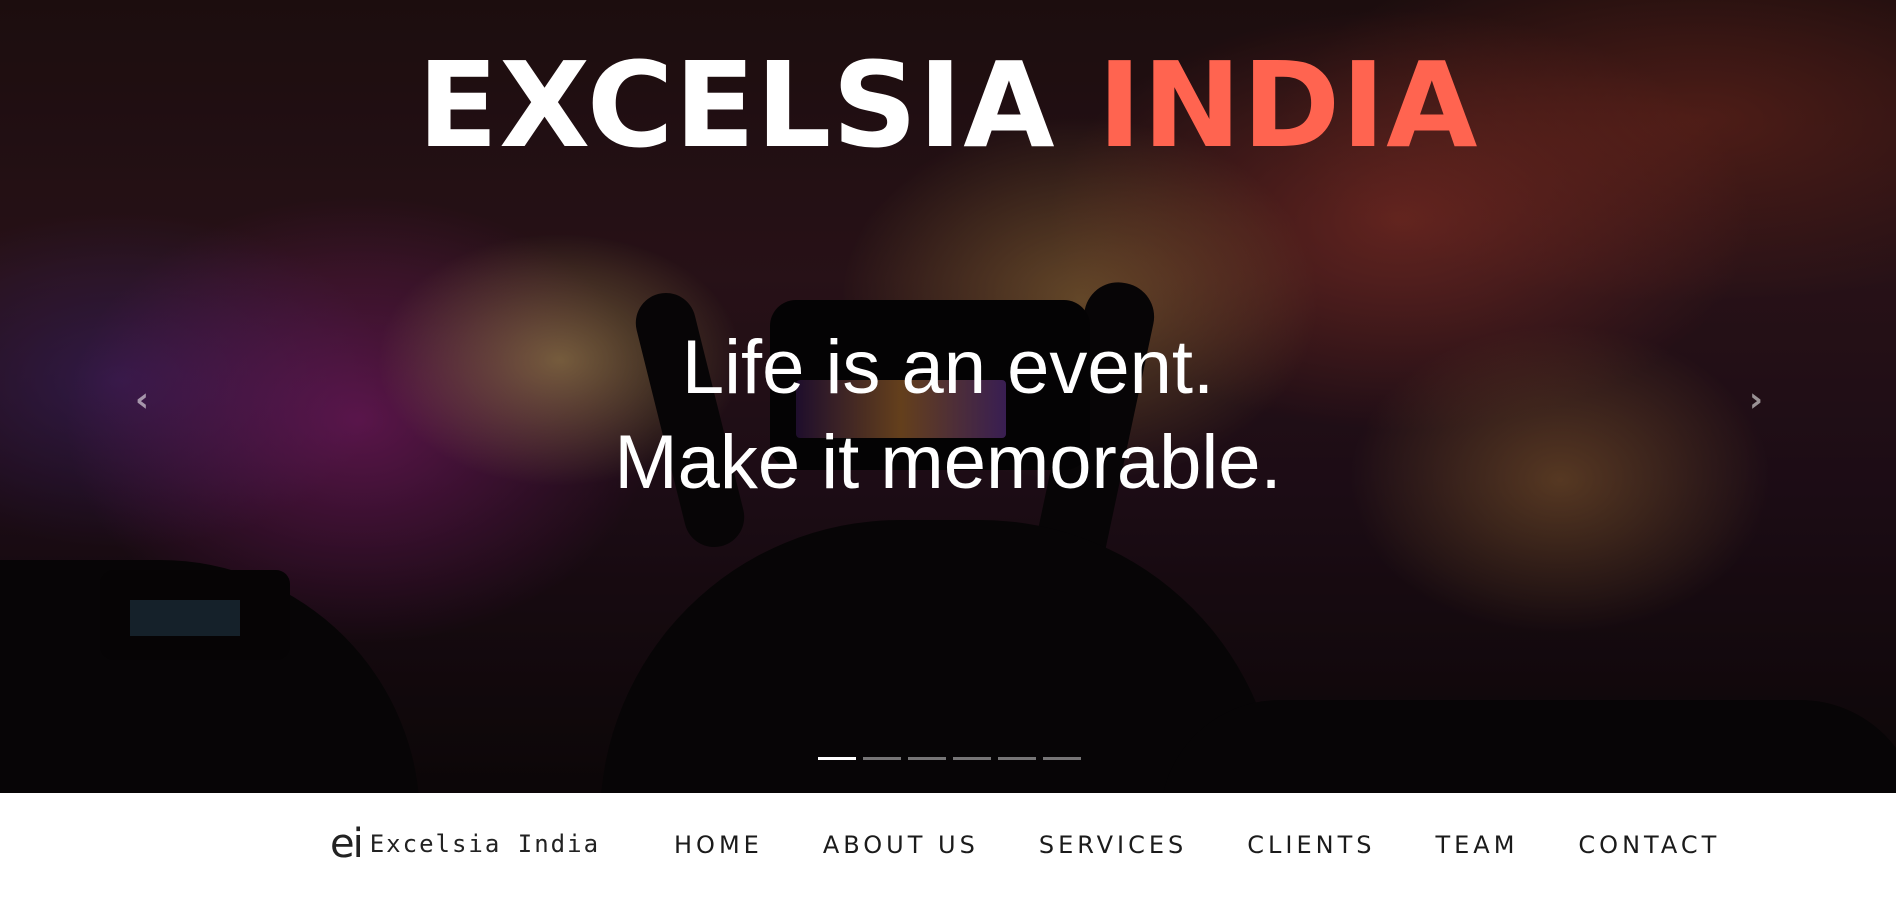 The height and width of the screenshot is (898, 1896). What do you see at coordinates (347, 844) in the screenshot?
I see `logo-mark: ei` at bounding box center [347, 844].